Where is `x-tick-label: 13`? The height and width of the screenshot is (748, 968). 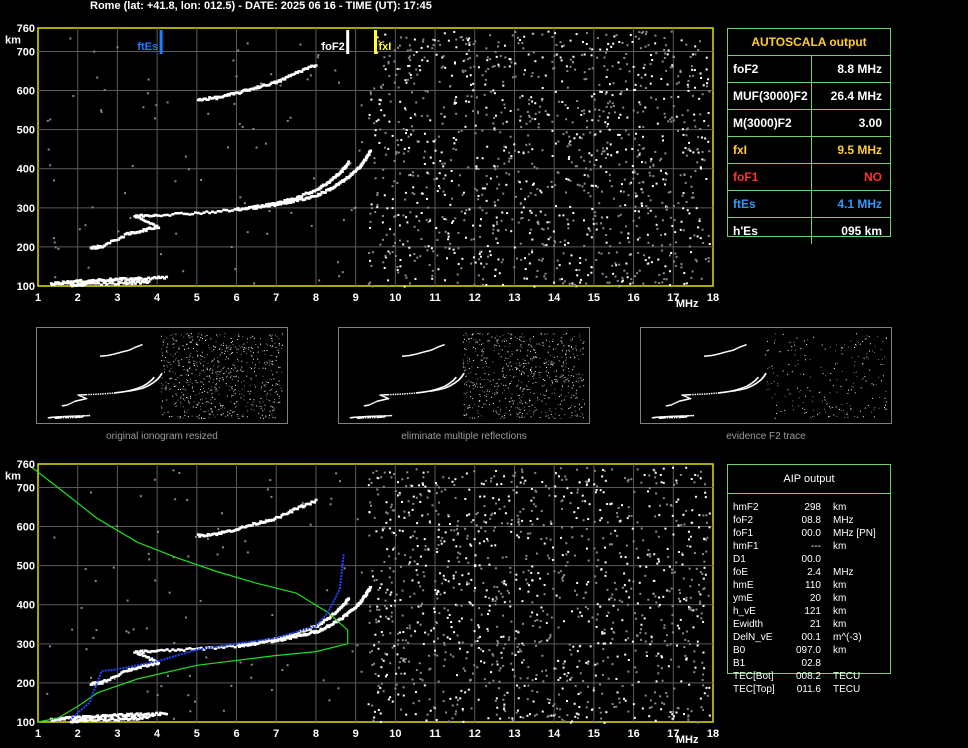 x-tick-label: 13 is located at coordinates (514, 298).